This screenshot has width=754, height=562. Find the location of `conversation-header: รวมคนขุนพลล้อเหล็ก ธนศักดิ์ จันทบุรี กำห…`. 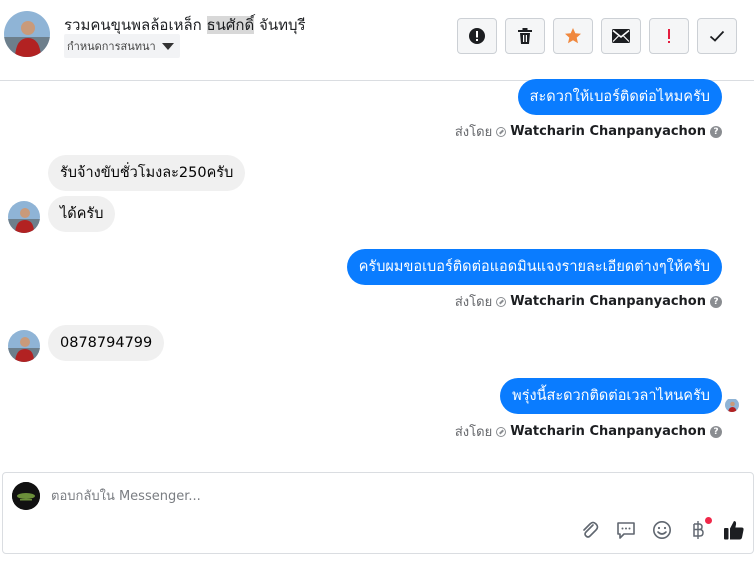

conversation-header: รวมคนขุนพลล้อเหล็ก ธนศักดิ์ จันทบุรี กำห… is located at coordinates (377, 40).